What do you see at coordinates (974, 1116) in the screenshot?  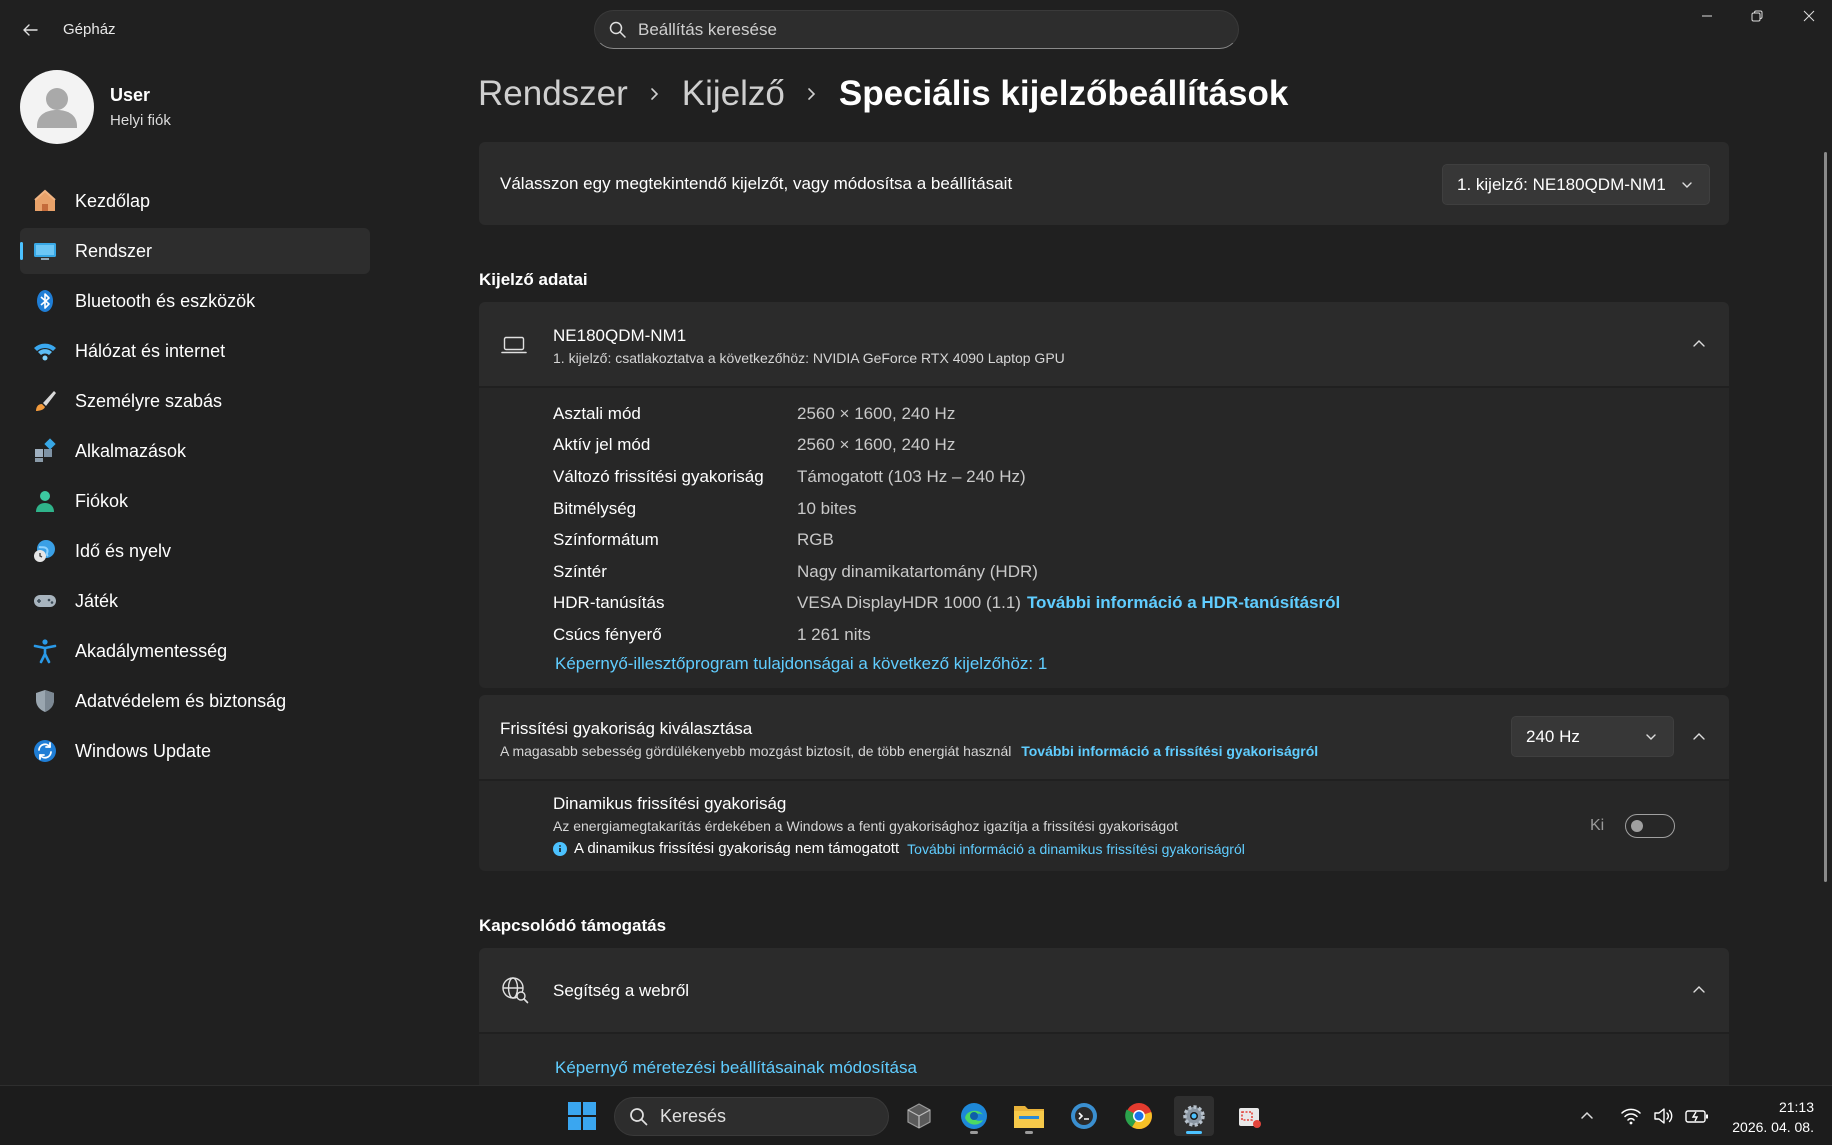 I see `taskbar-app-edge` at bounding box center [974, 1116].